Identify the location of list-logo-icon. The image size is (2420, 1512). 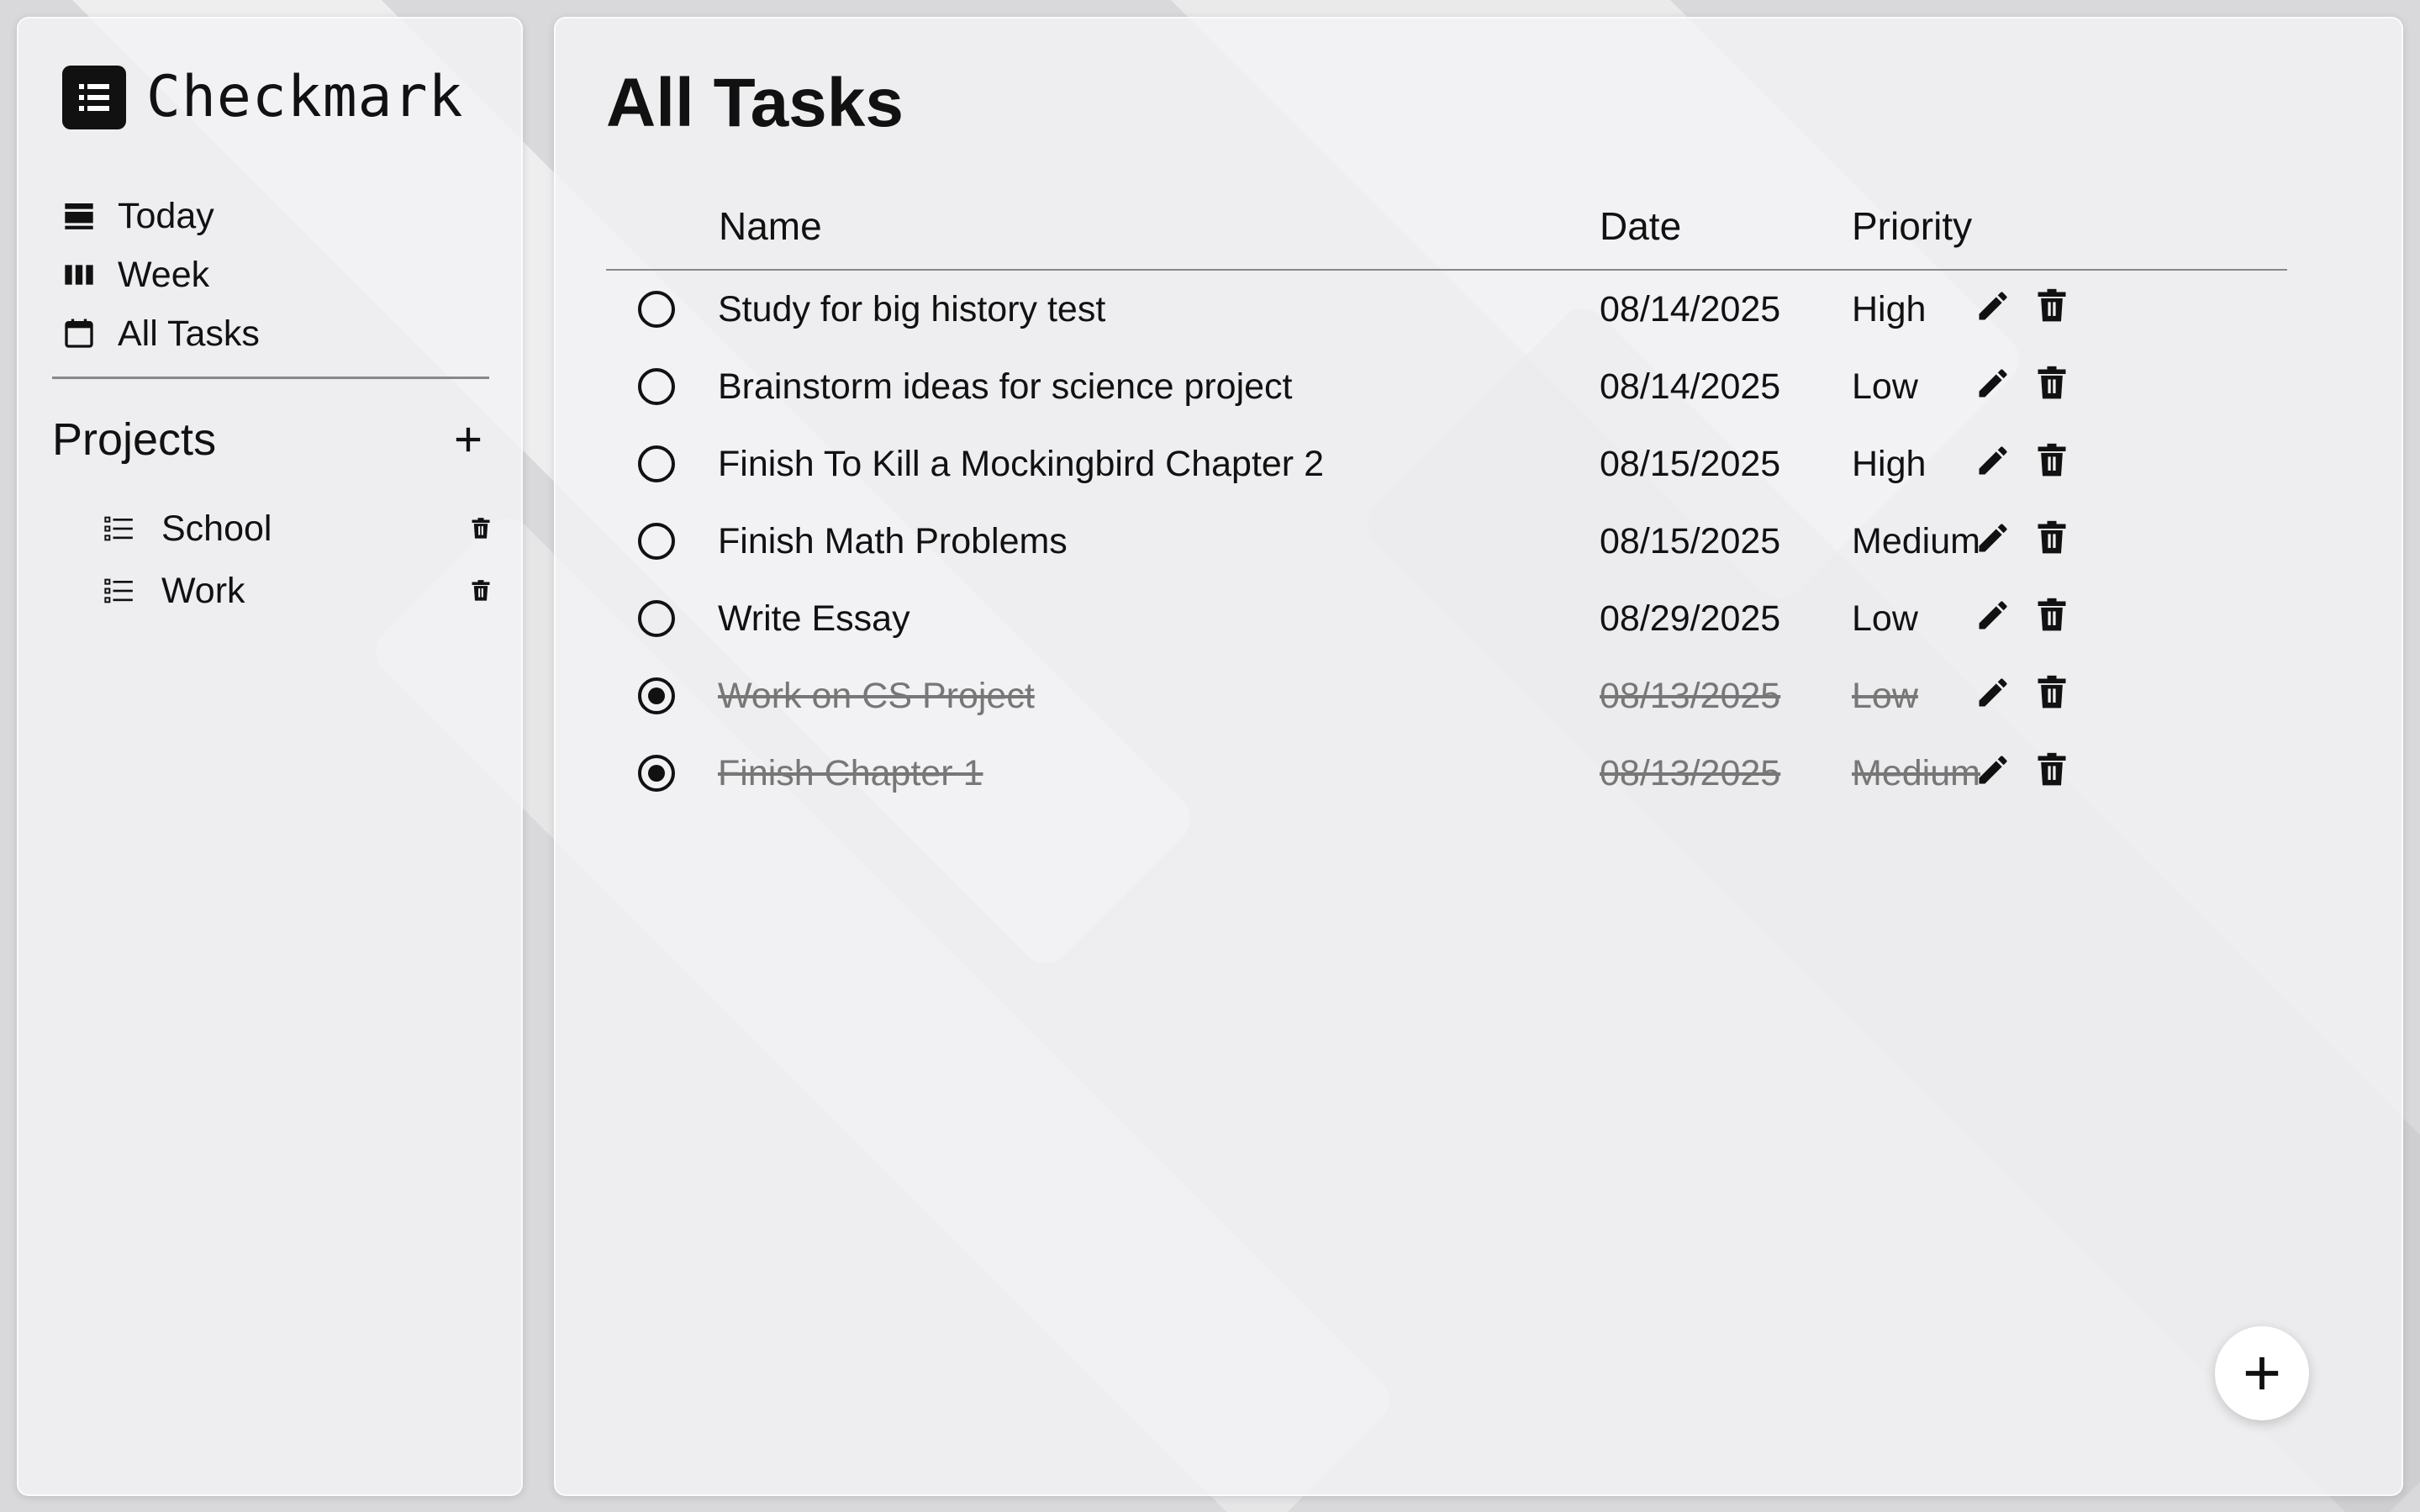
(94, 97).